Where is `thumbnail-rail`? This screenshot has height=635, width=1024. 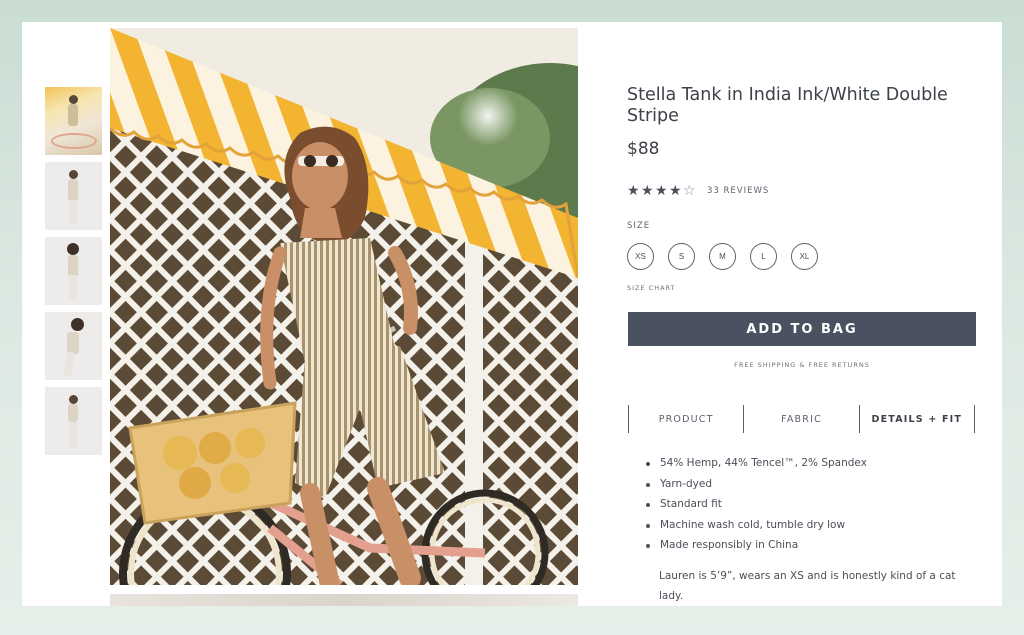 thumbnail-rail is located at coordinates (74, 274).